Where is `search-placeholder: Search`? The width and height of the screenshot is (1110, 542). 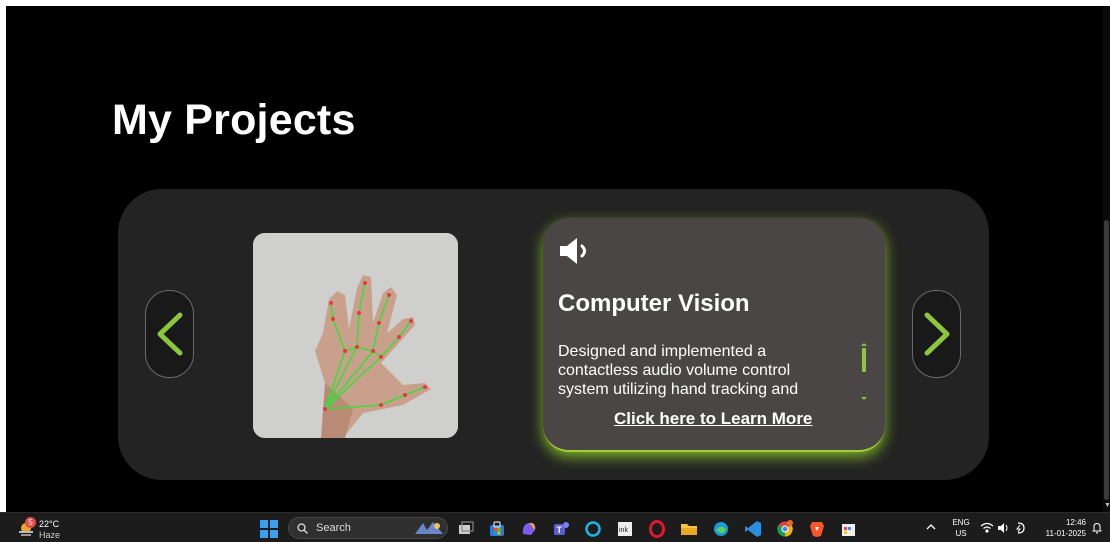
search-placeholder: Search is located at coordinates (333, 528).